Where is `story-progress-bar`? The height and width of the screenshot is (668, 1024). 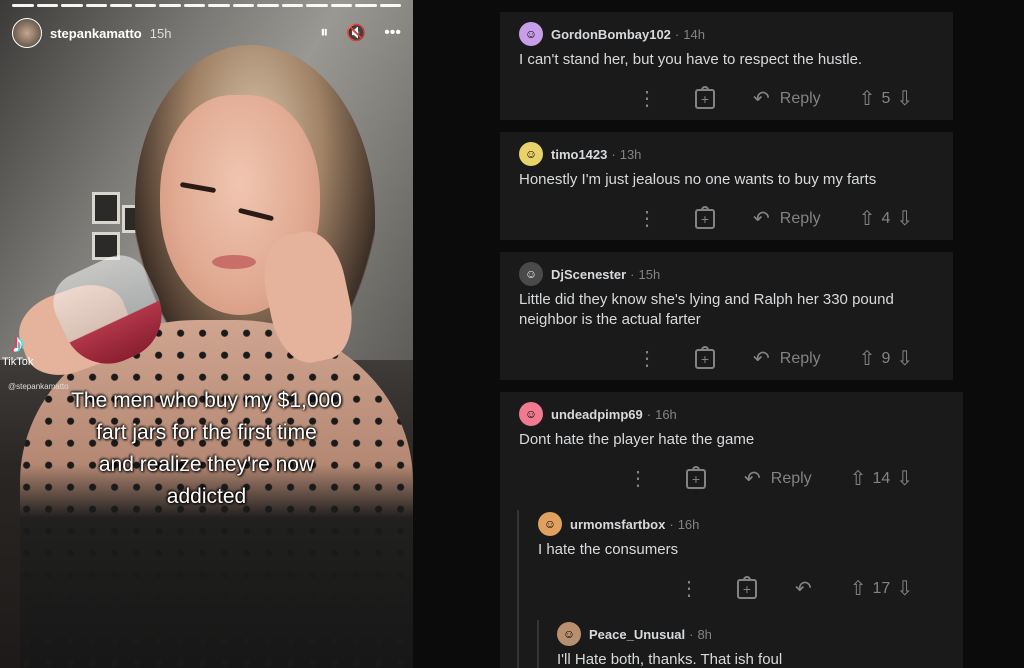 story-progress-bar is located at coordinates (206, 5).